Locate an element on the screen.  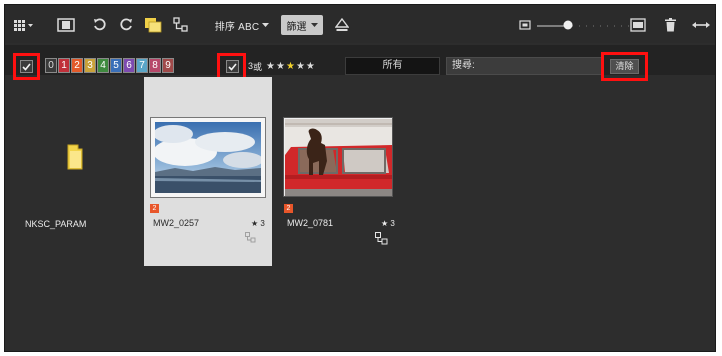
image-item: 2 MW2_0781 ★ 3 is located at coordinates (341, 171).